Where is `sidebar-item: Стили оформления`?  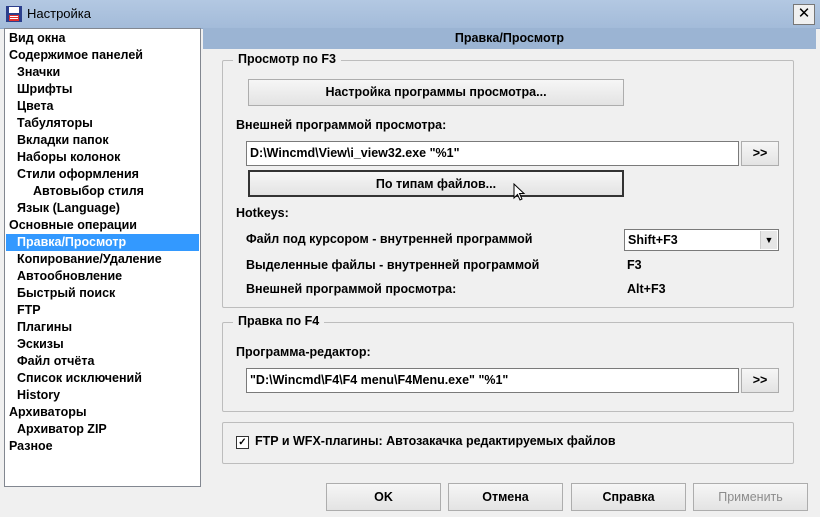 sidebar-item: Стили оформления is located at coordinates (102, 174).